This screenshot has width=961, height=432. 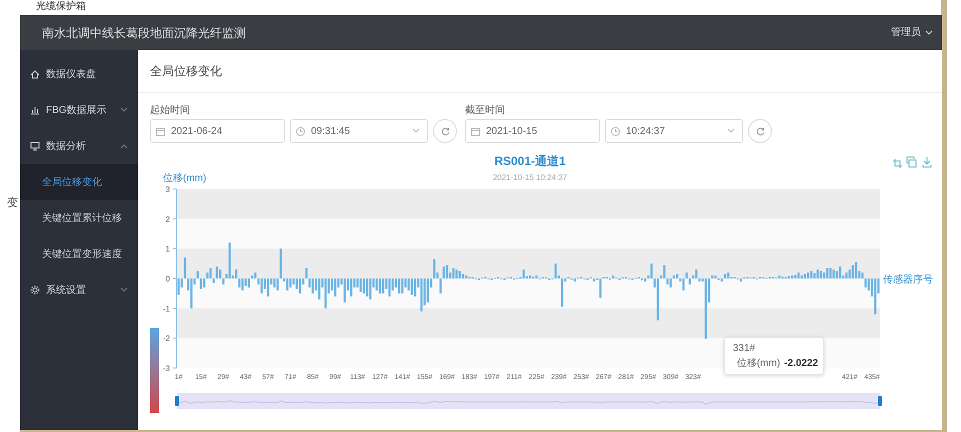 I want to click on submenu-item: 关键位置累计位移, so click(x=79, y=218).